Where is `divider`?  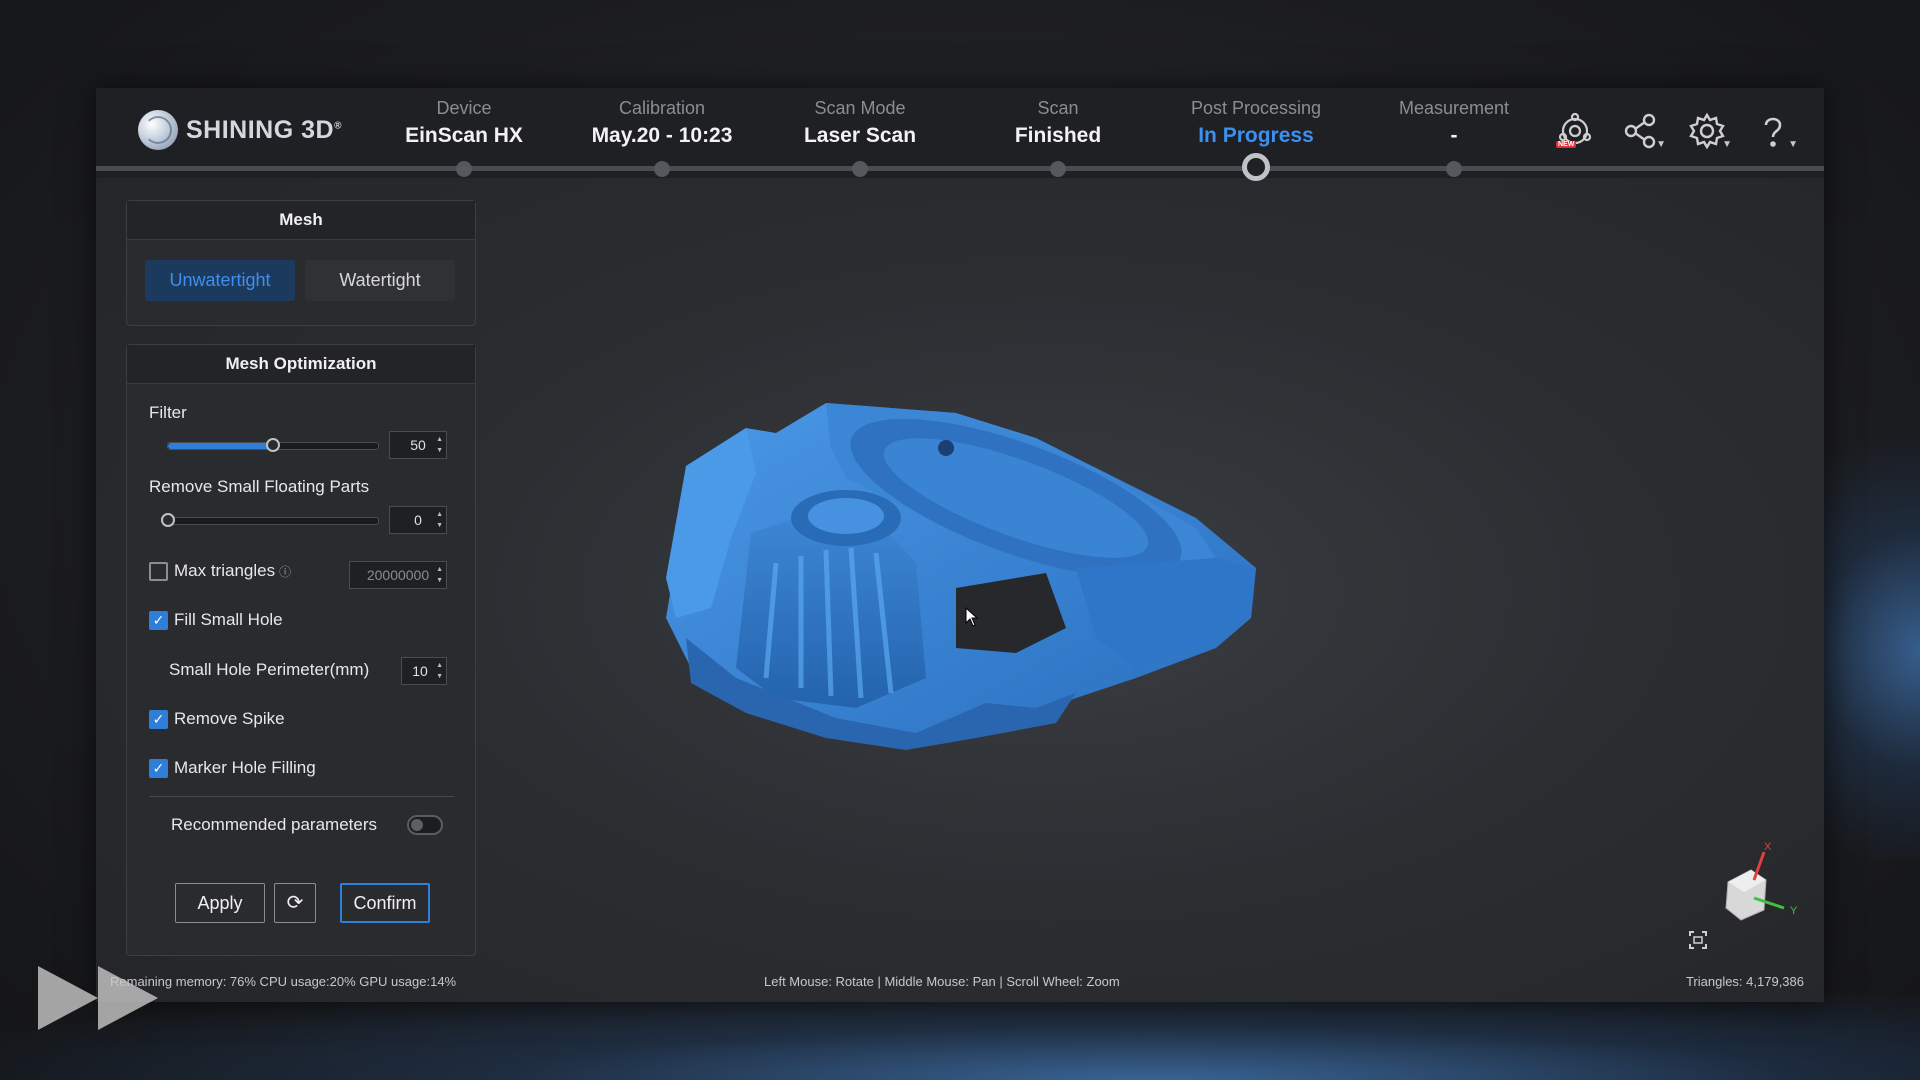 divider is located at coordinates (301, 796).